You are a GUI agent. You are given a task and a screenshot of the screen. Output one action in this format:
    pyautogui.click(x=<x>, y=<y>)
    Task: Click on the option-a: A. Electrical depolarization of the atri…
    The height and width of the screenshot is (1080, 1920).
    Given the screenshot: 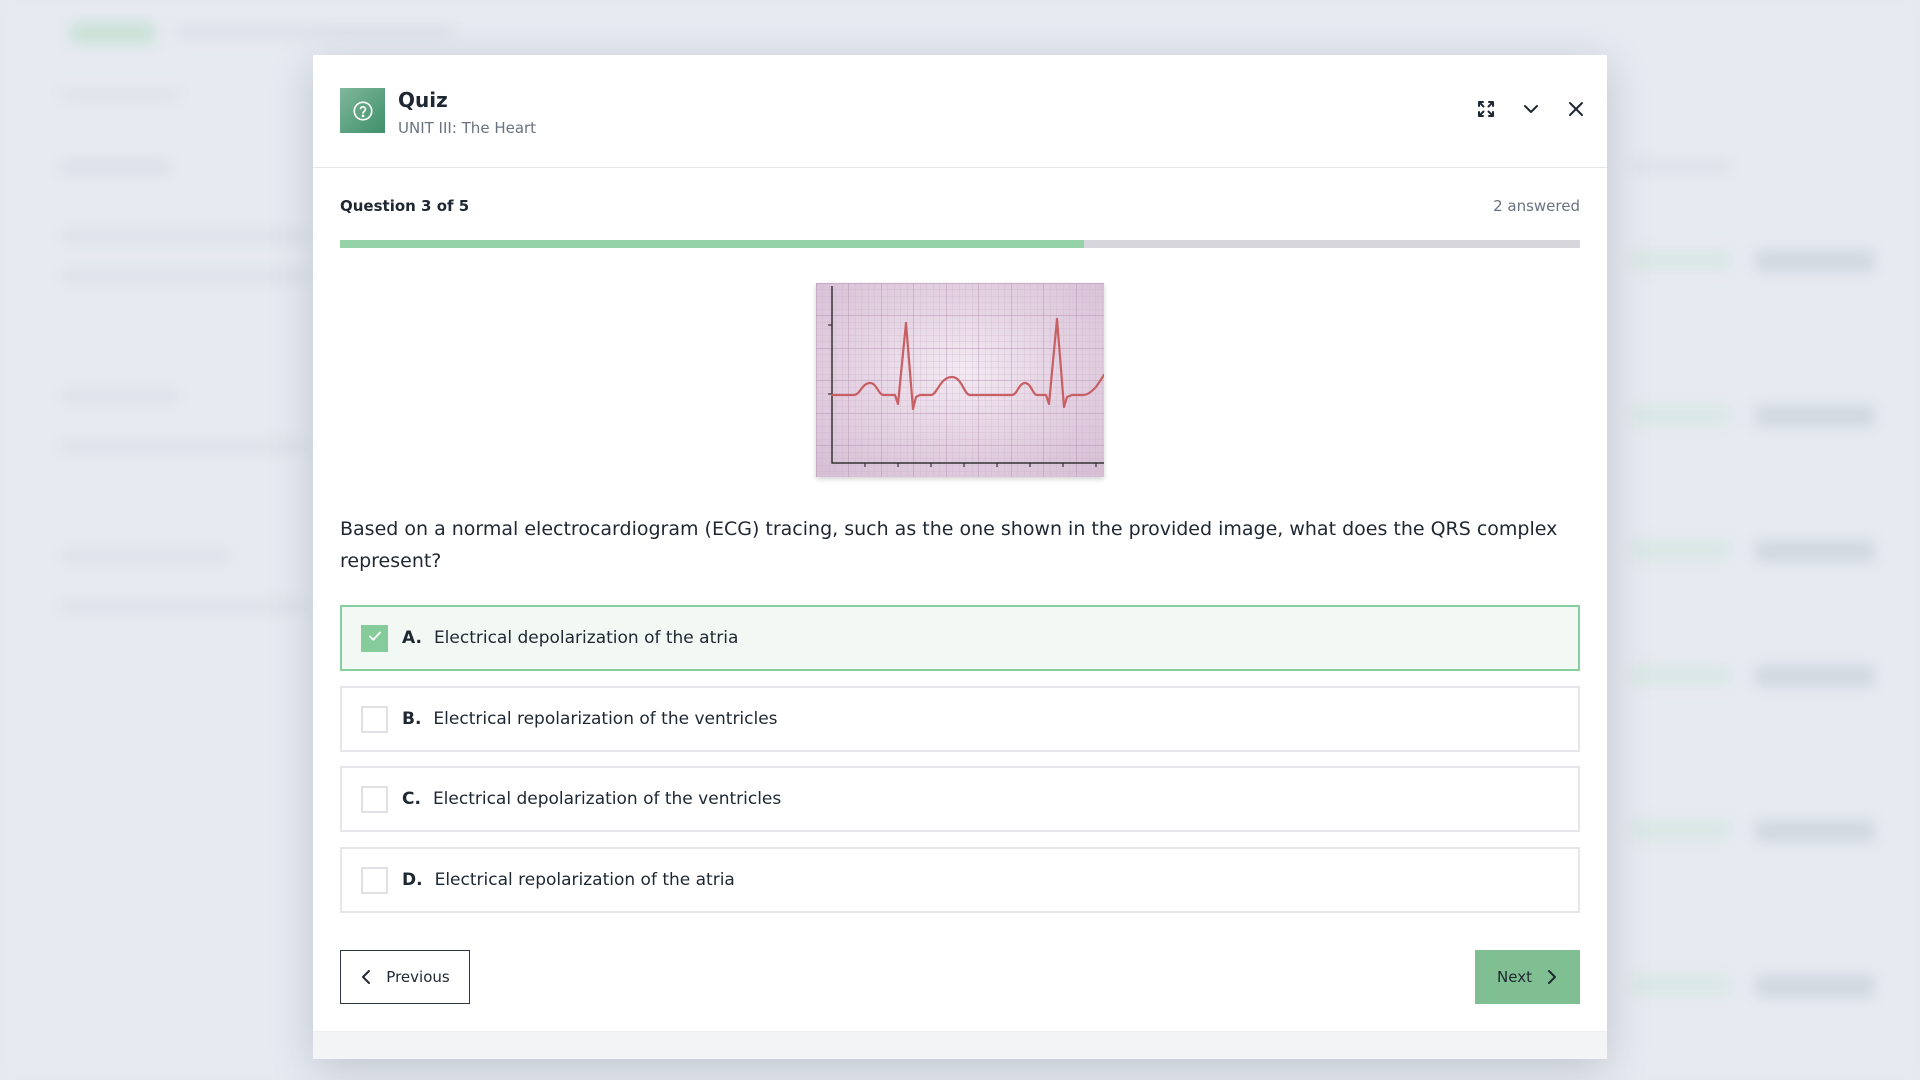 What is the action you would take?
    pyautogui.click(x=960, y=638)
    